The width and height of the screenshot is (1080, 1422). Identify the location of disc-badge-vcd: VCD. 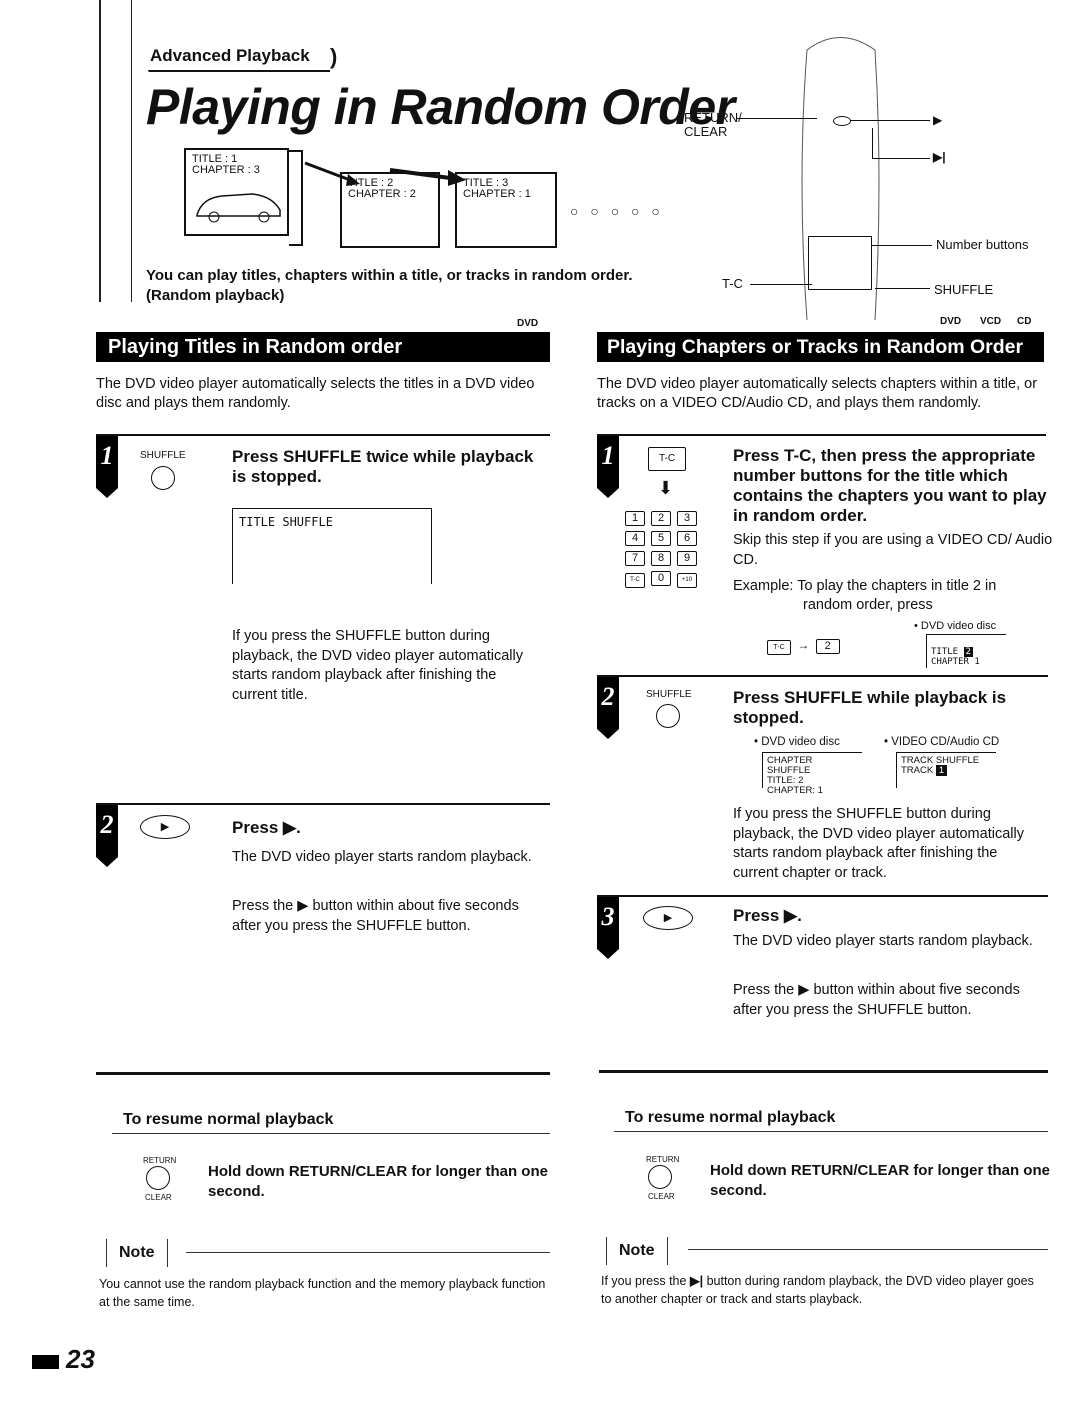
(991, 321).